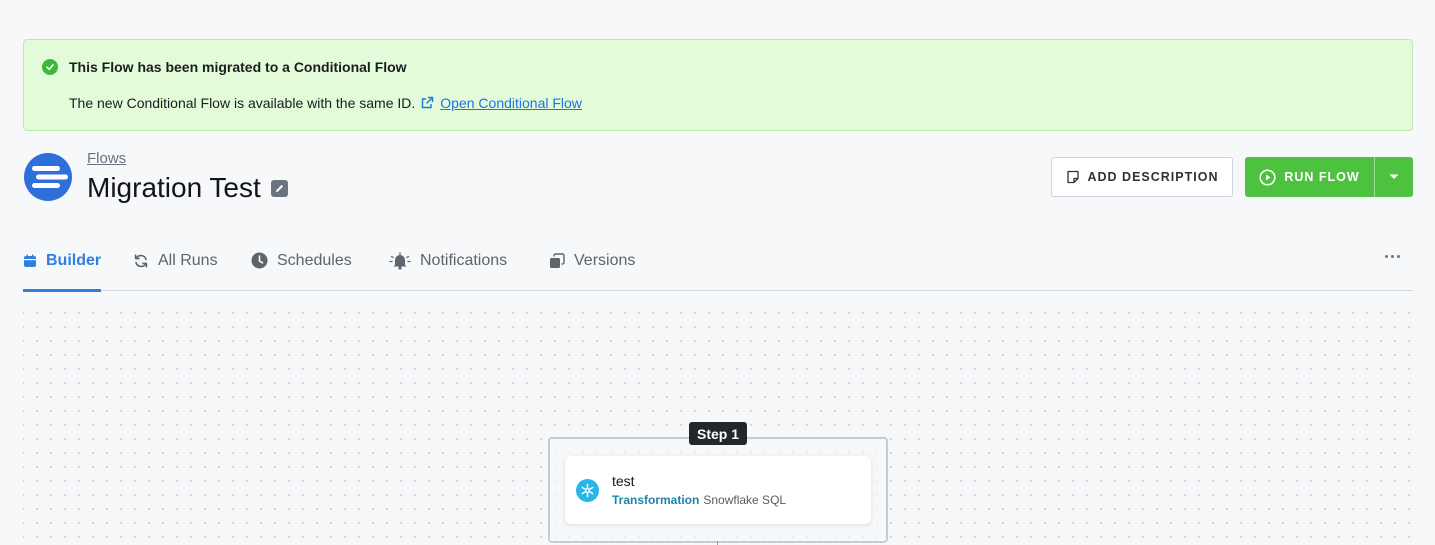 The image size is (1435, 545). What do you see at coordinates (557, 260) in the screenshot?
I see `copy-icon` at bounding box center [557, 260].